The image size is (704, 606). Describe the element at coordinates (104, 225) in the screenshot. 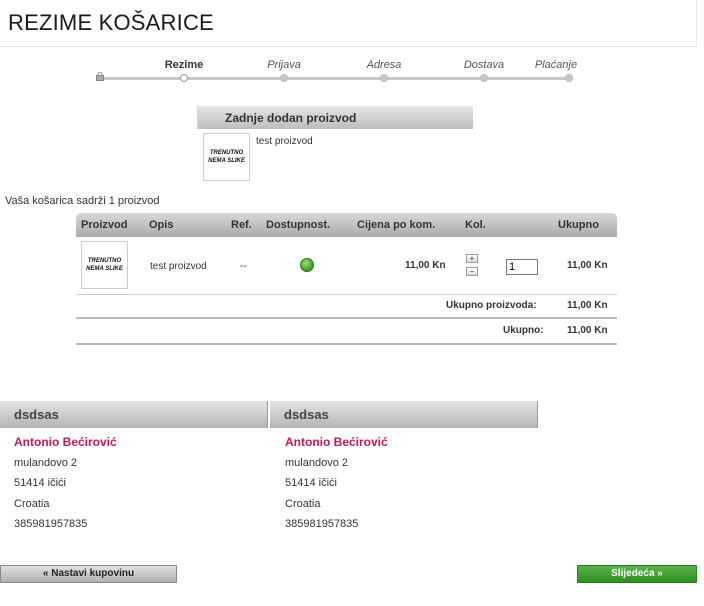

I see `col-proizvod: Proizvod` at that location.